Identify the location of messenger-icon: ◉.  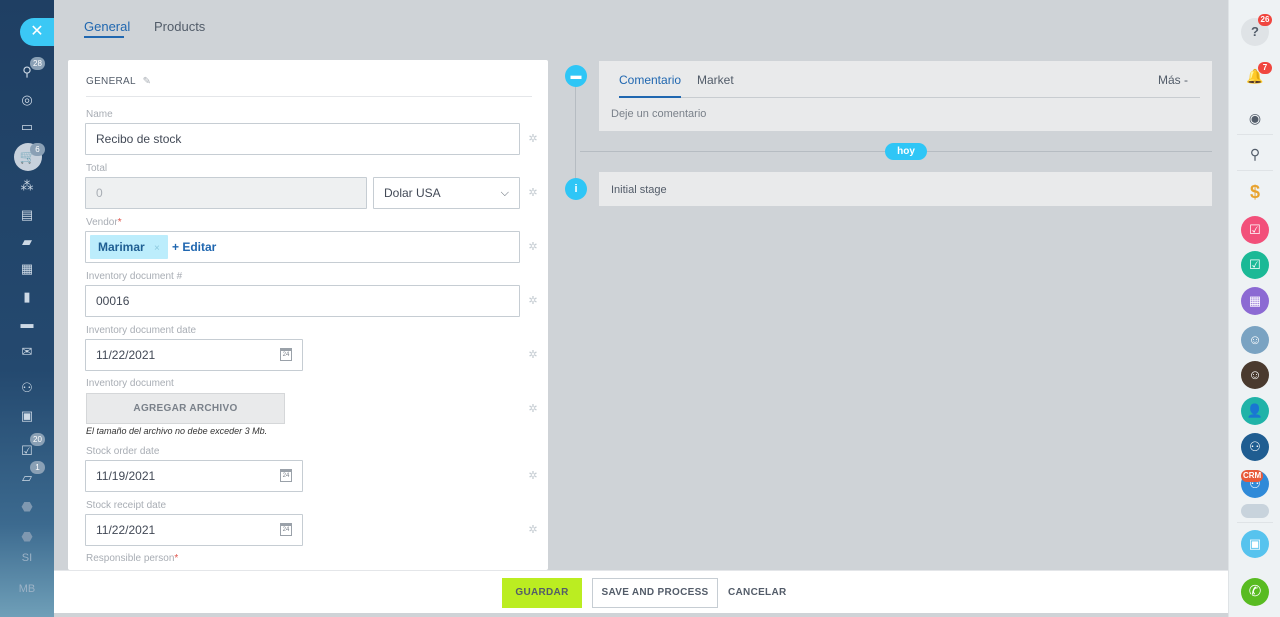
(1255, 118).